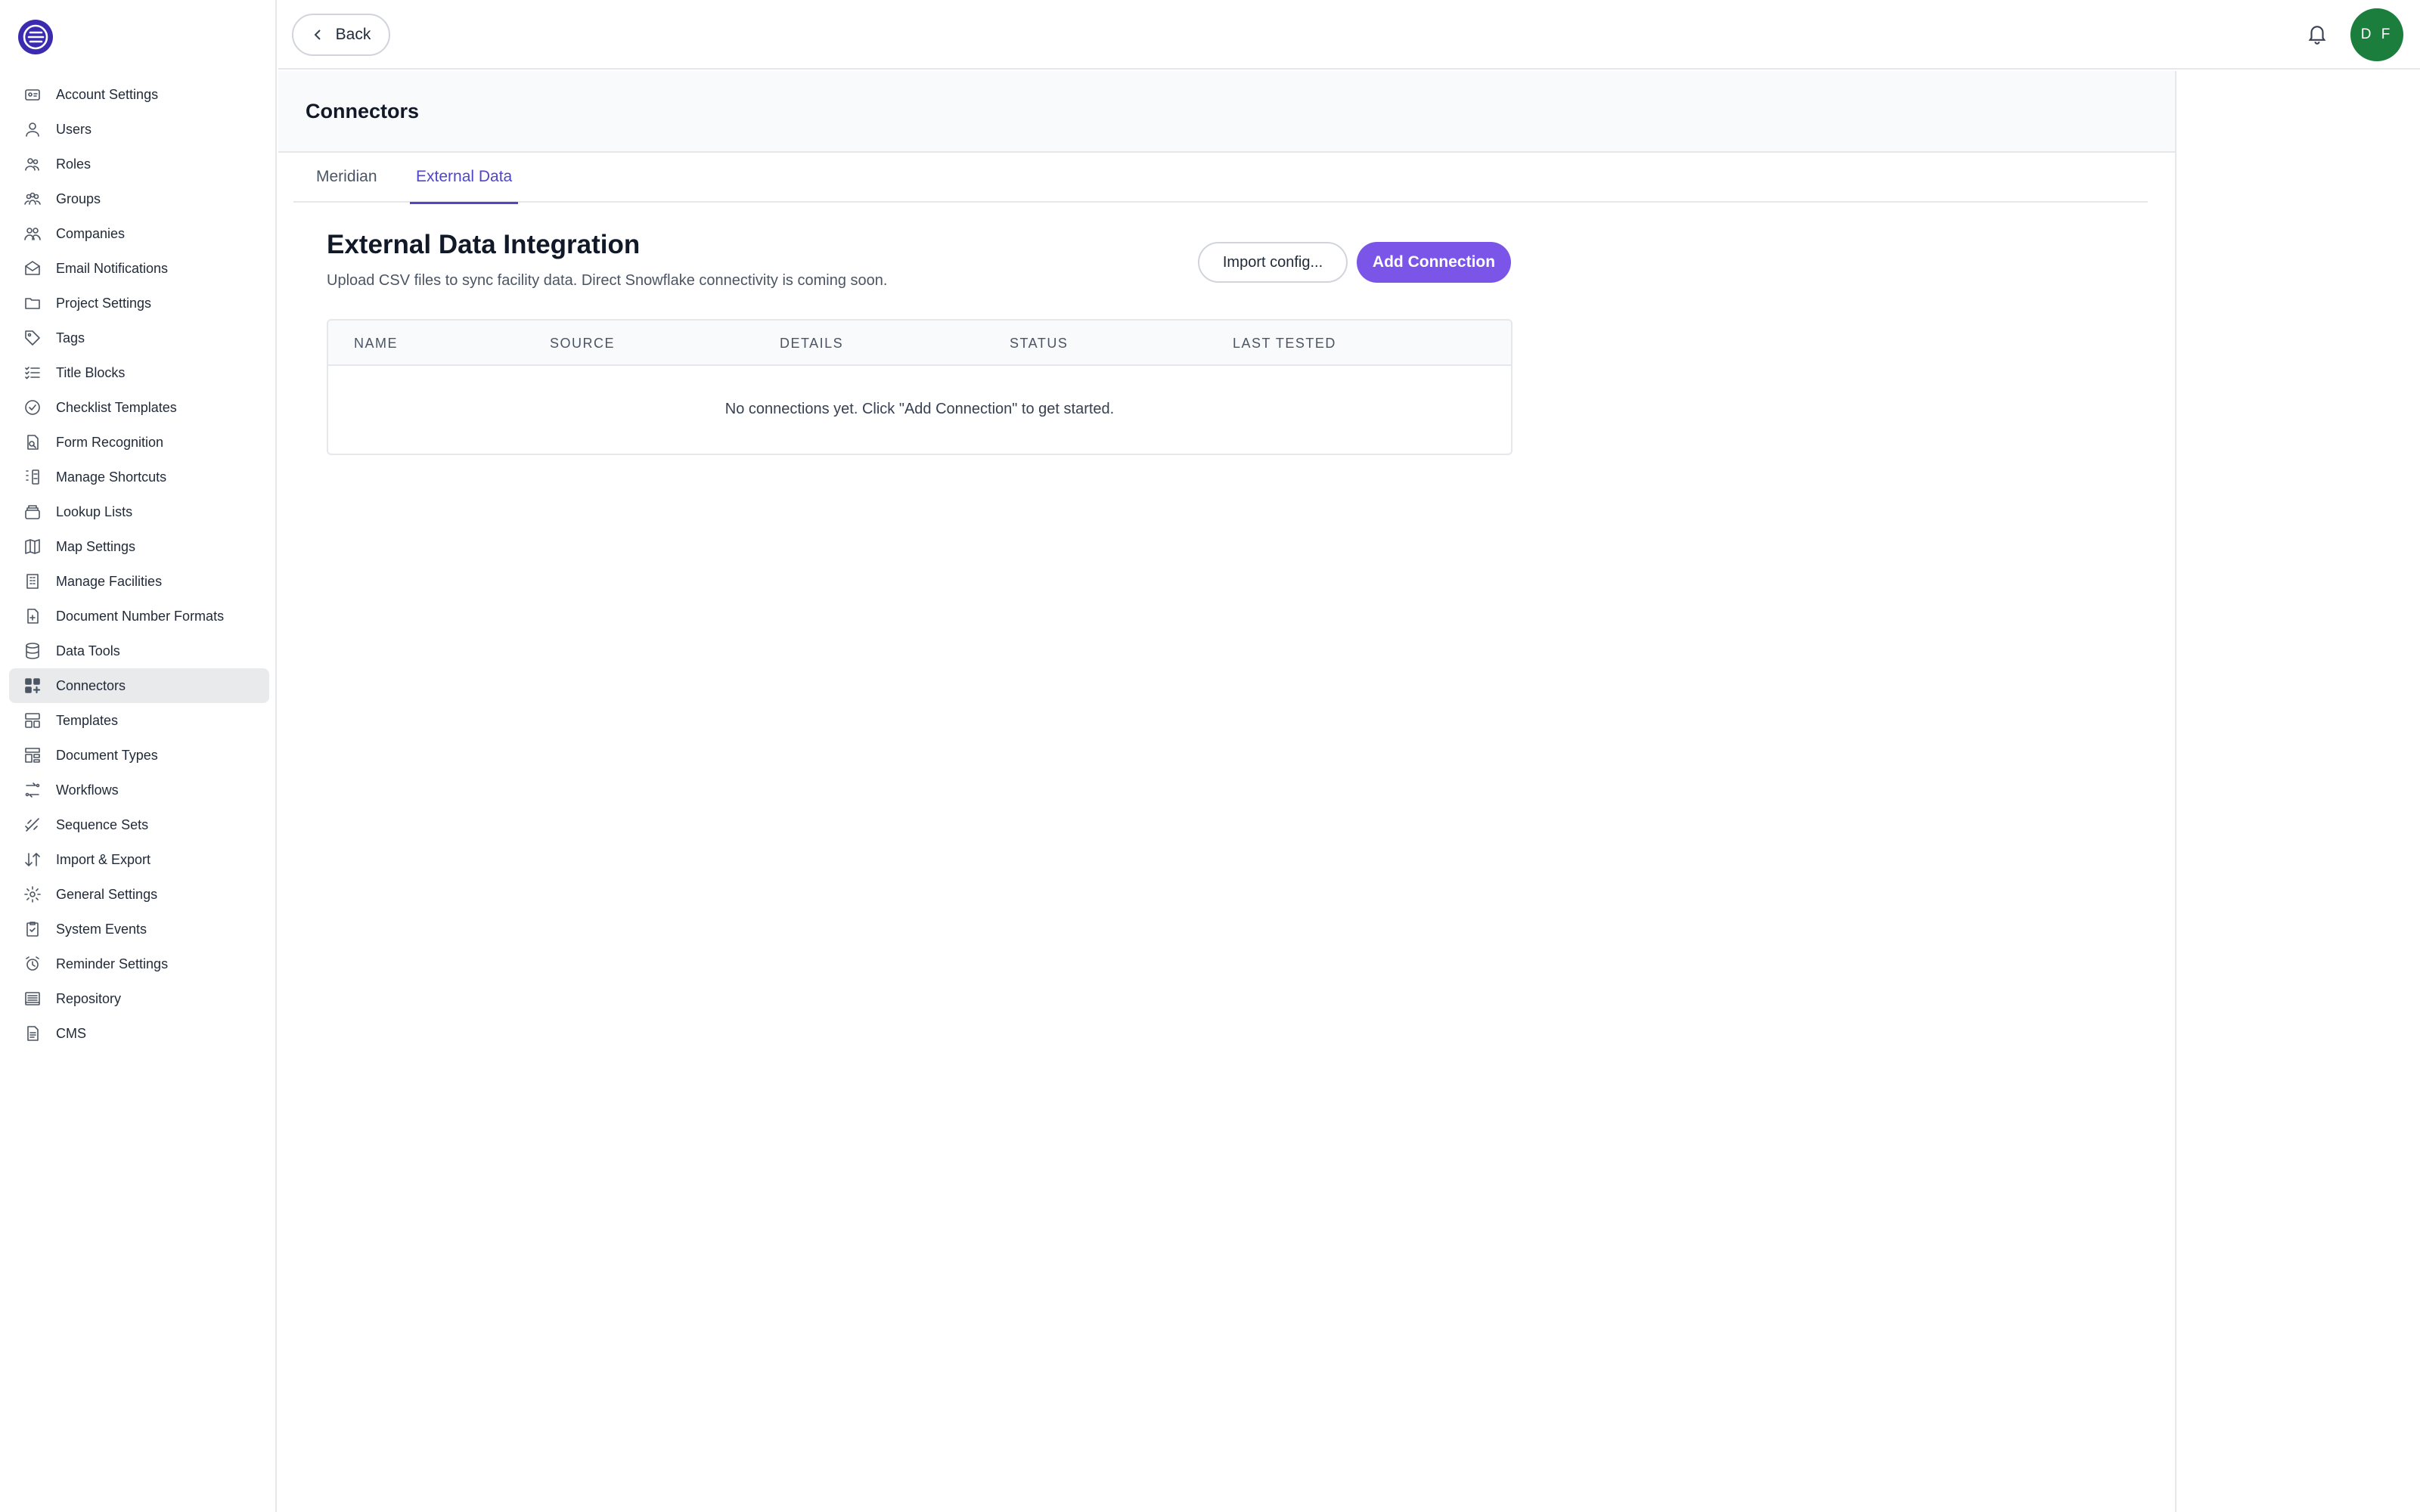 The image size is (2420, 1512). I want to click on sidebar-item-label: General Settings, so click(107, 894).